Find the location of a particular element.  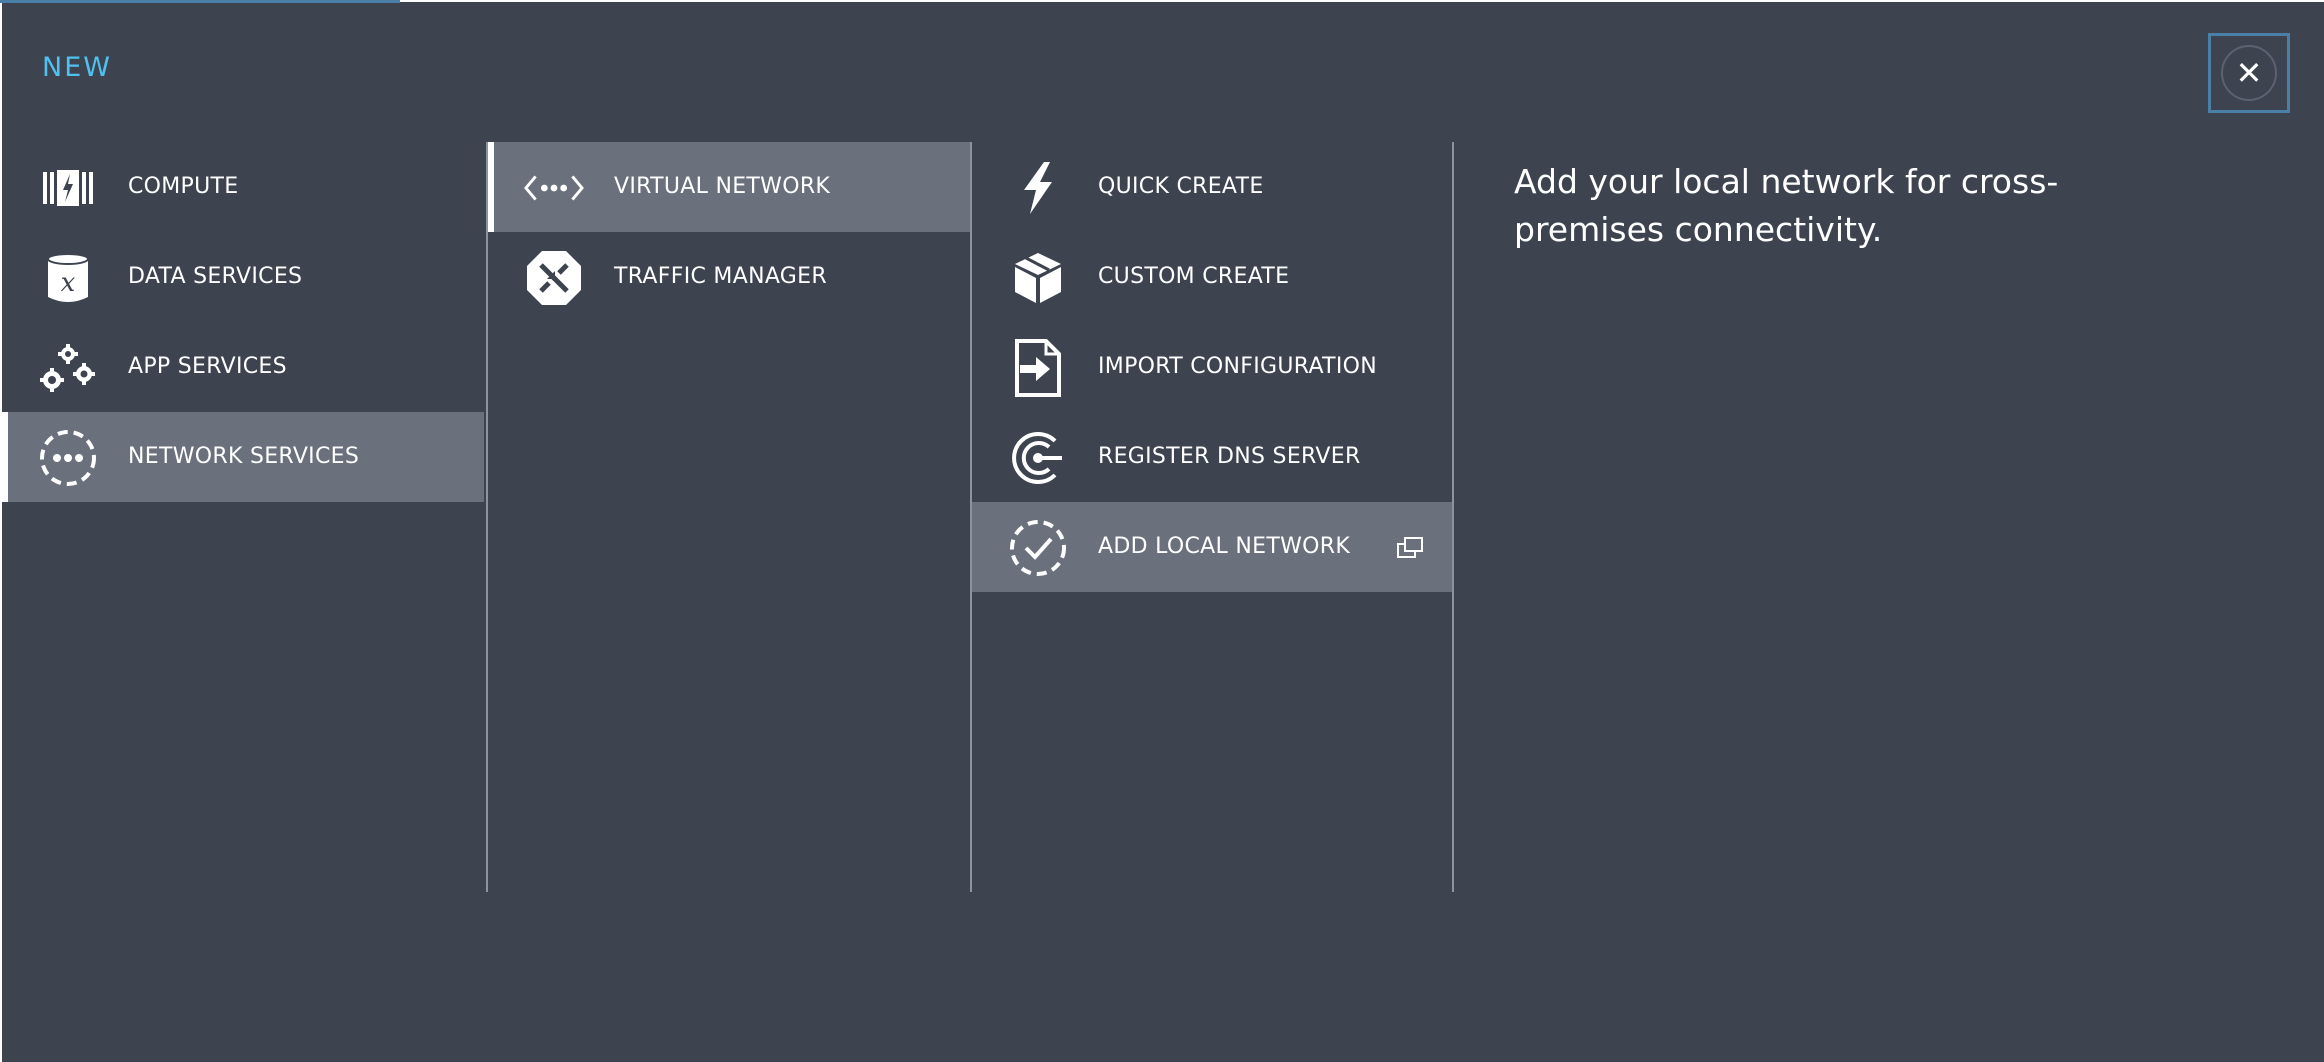

column-divider is located at coordinates (1453, 517).